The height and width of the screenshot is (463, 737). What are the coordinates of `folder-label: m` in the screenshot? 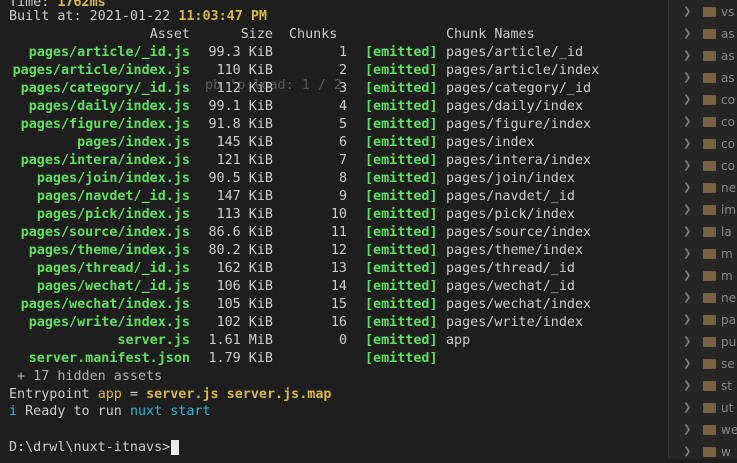 It's located at (727, 254).